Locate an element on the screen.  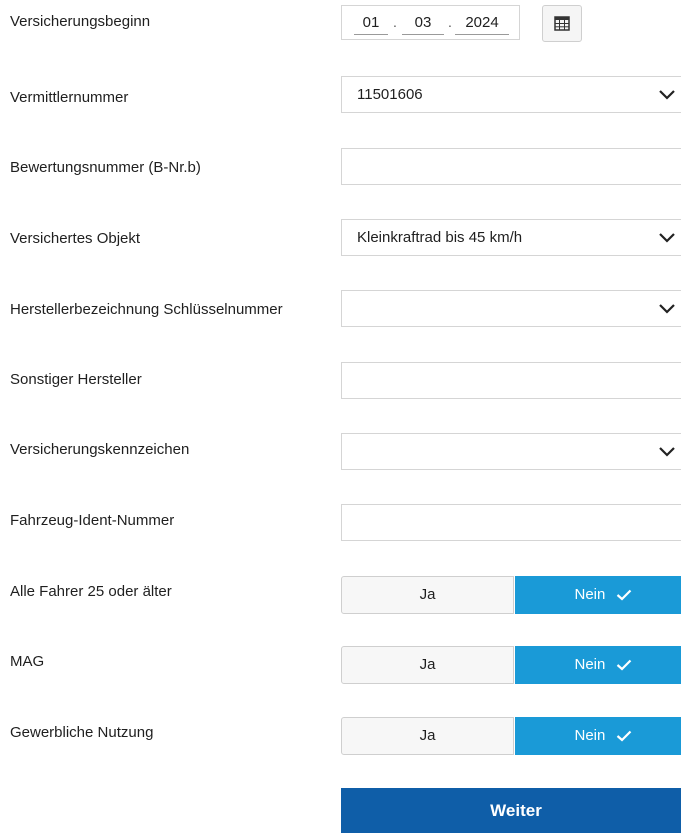
mag-label: MAG is located at coordinates (27, 661).